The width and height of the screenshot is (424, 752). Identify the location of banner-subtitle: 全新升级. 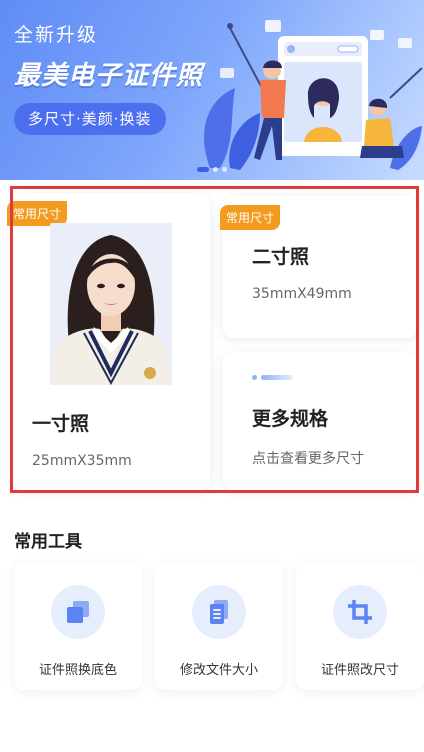
(56, 35).